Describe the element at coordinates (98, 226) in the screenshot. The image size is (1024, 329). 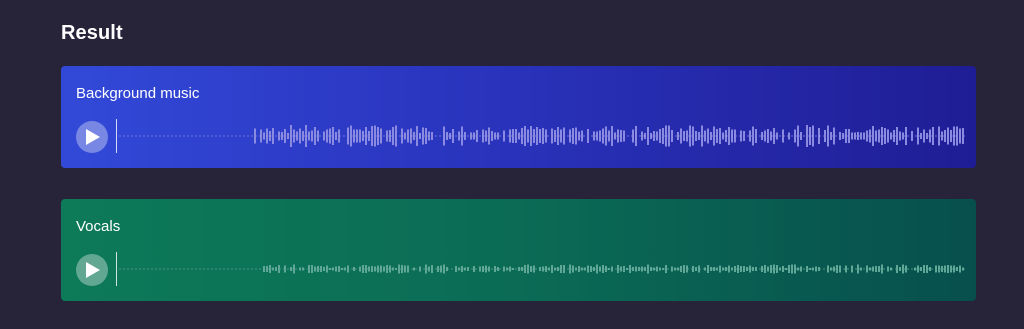
I see `track-label: Vocals` at that location.